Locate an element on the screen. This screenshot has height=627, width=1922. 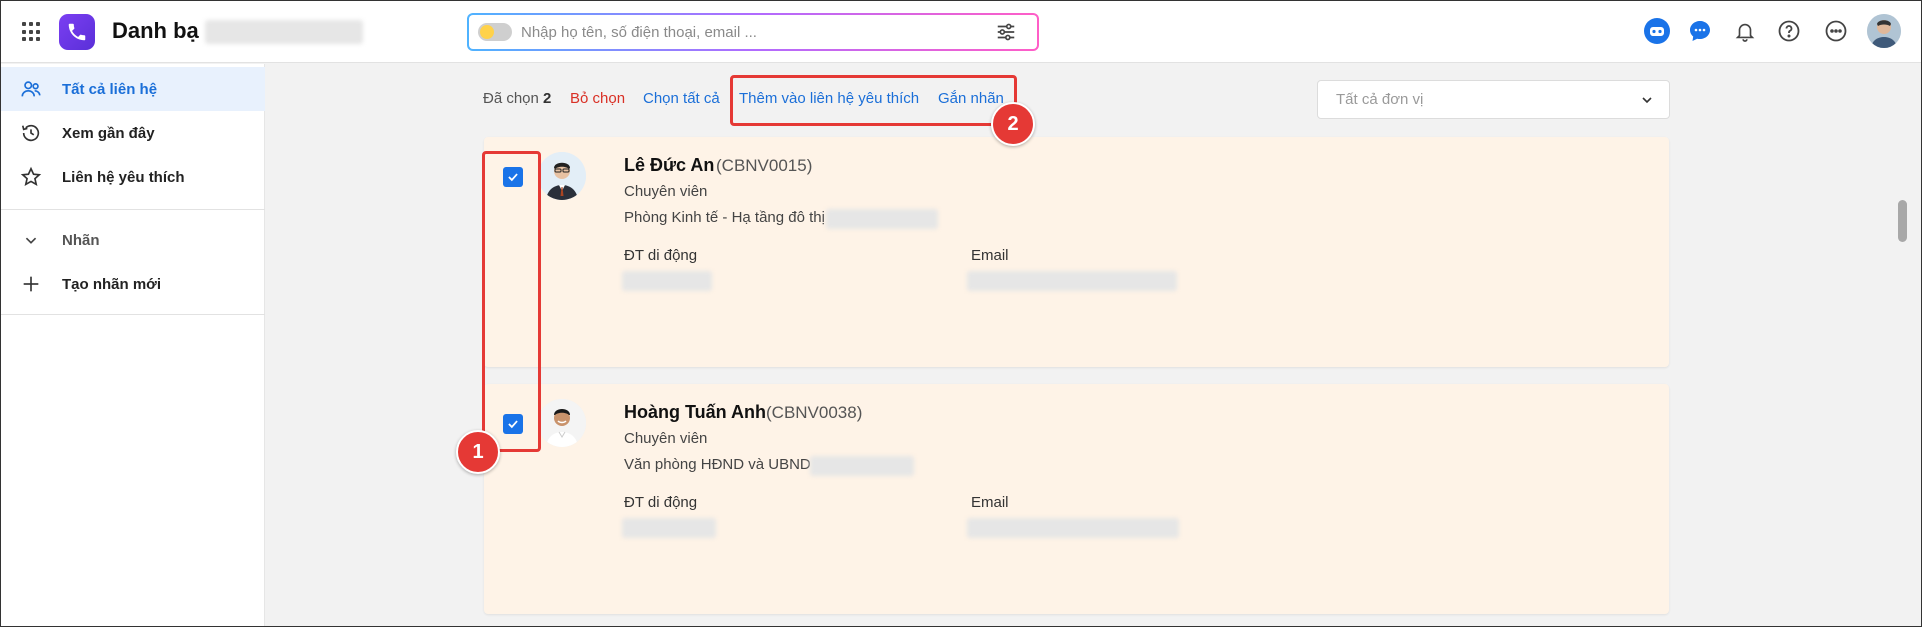
sidebar-item-favorites: Liên hệ yêu thích is located at coordinates (132, 177).